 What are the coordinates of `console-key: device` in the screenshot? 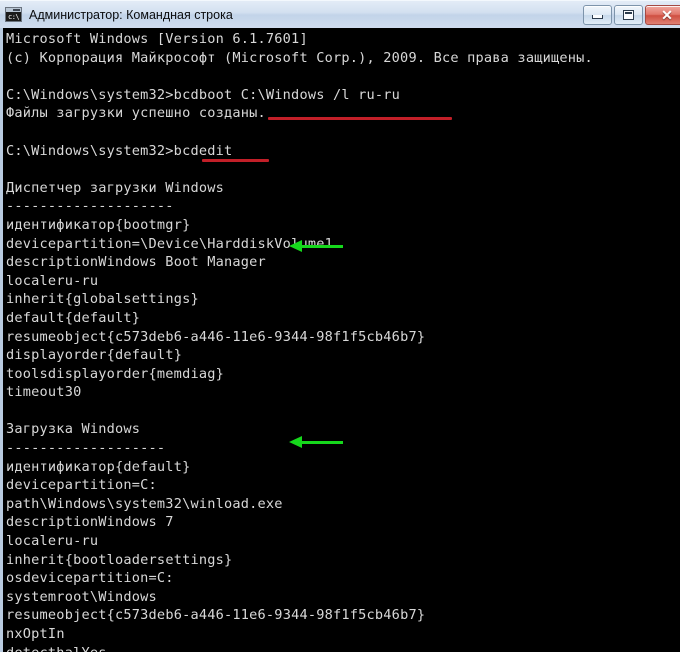 It's located at (31, 243).